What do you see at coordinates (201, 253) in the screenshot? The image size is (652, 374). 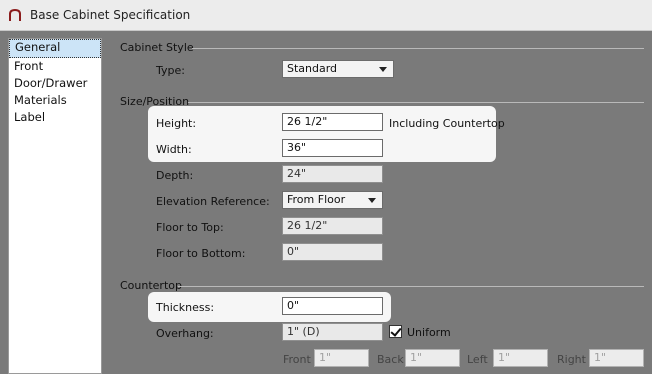 I see `floor-to-bottom-label: Floor to Bottom:` at bounding box center [201, 253].